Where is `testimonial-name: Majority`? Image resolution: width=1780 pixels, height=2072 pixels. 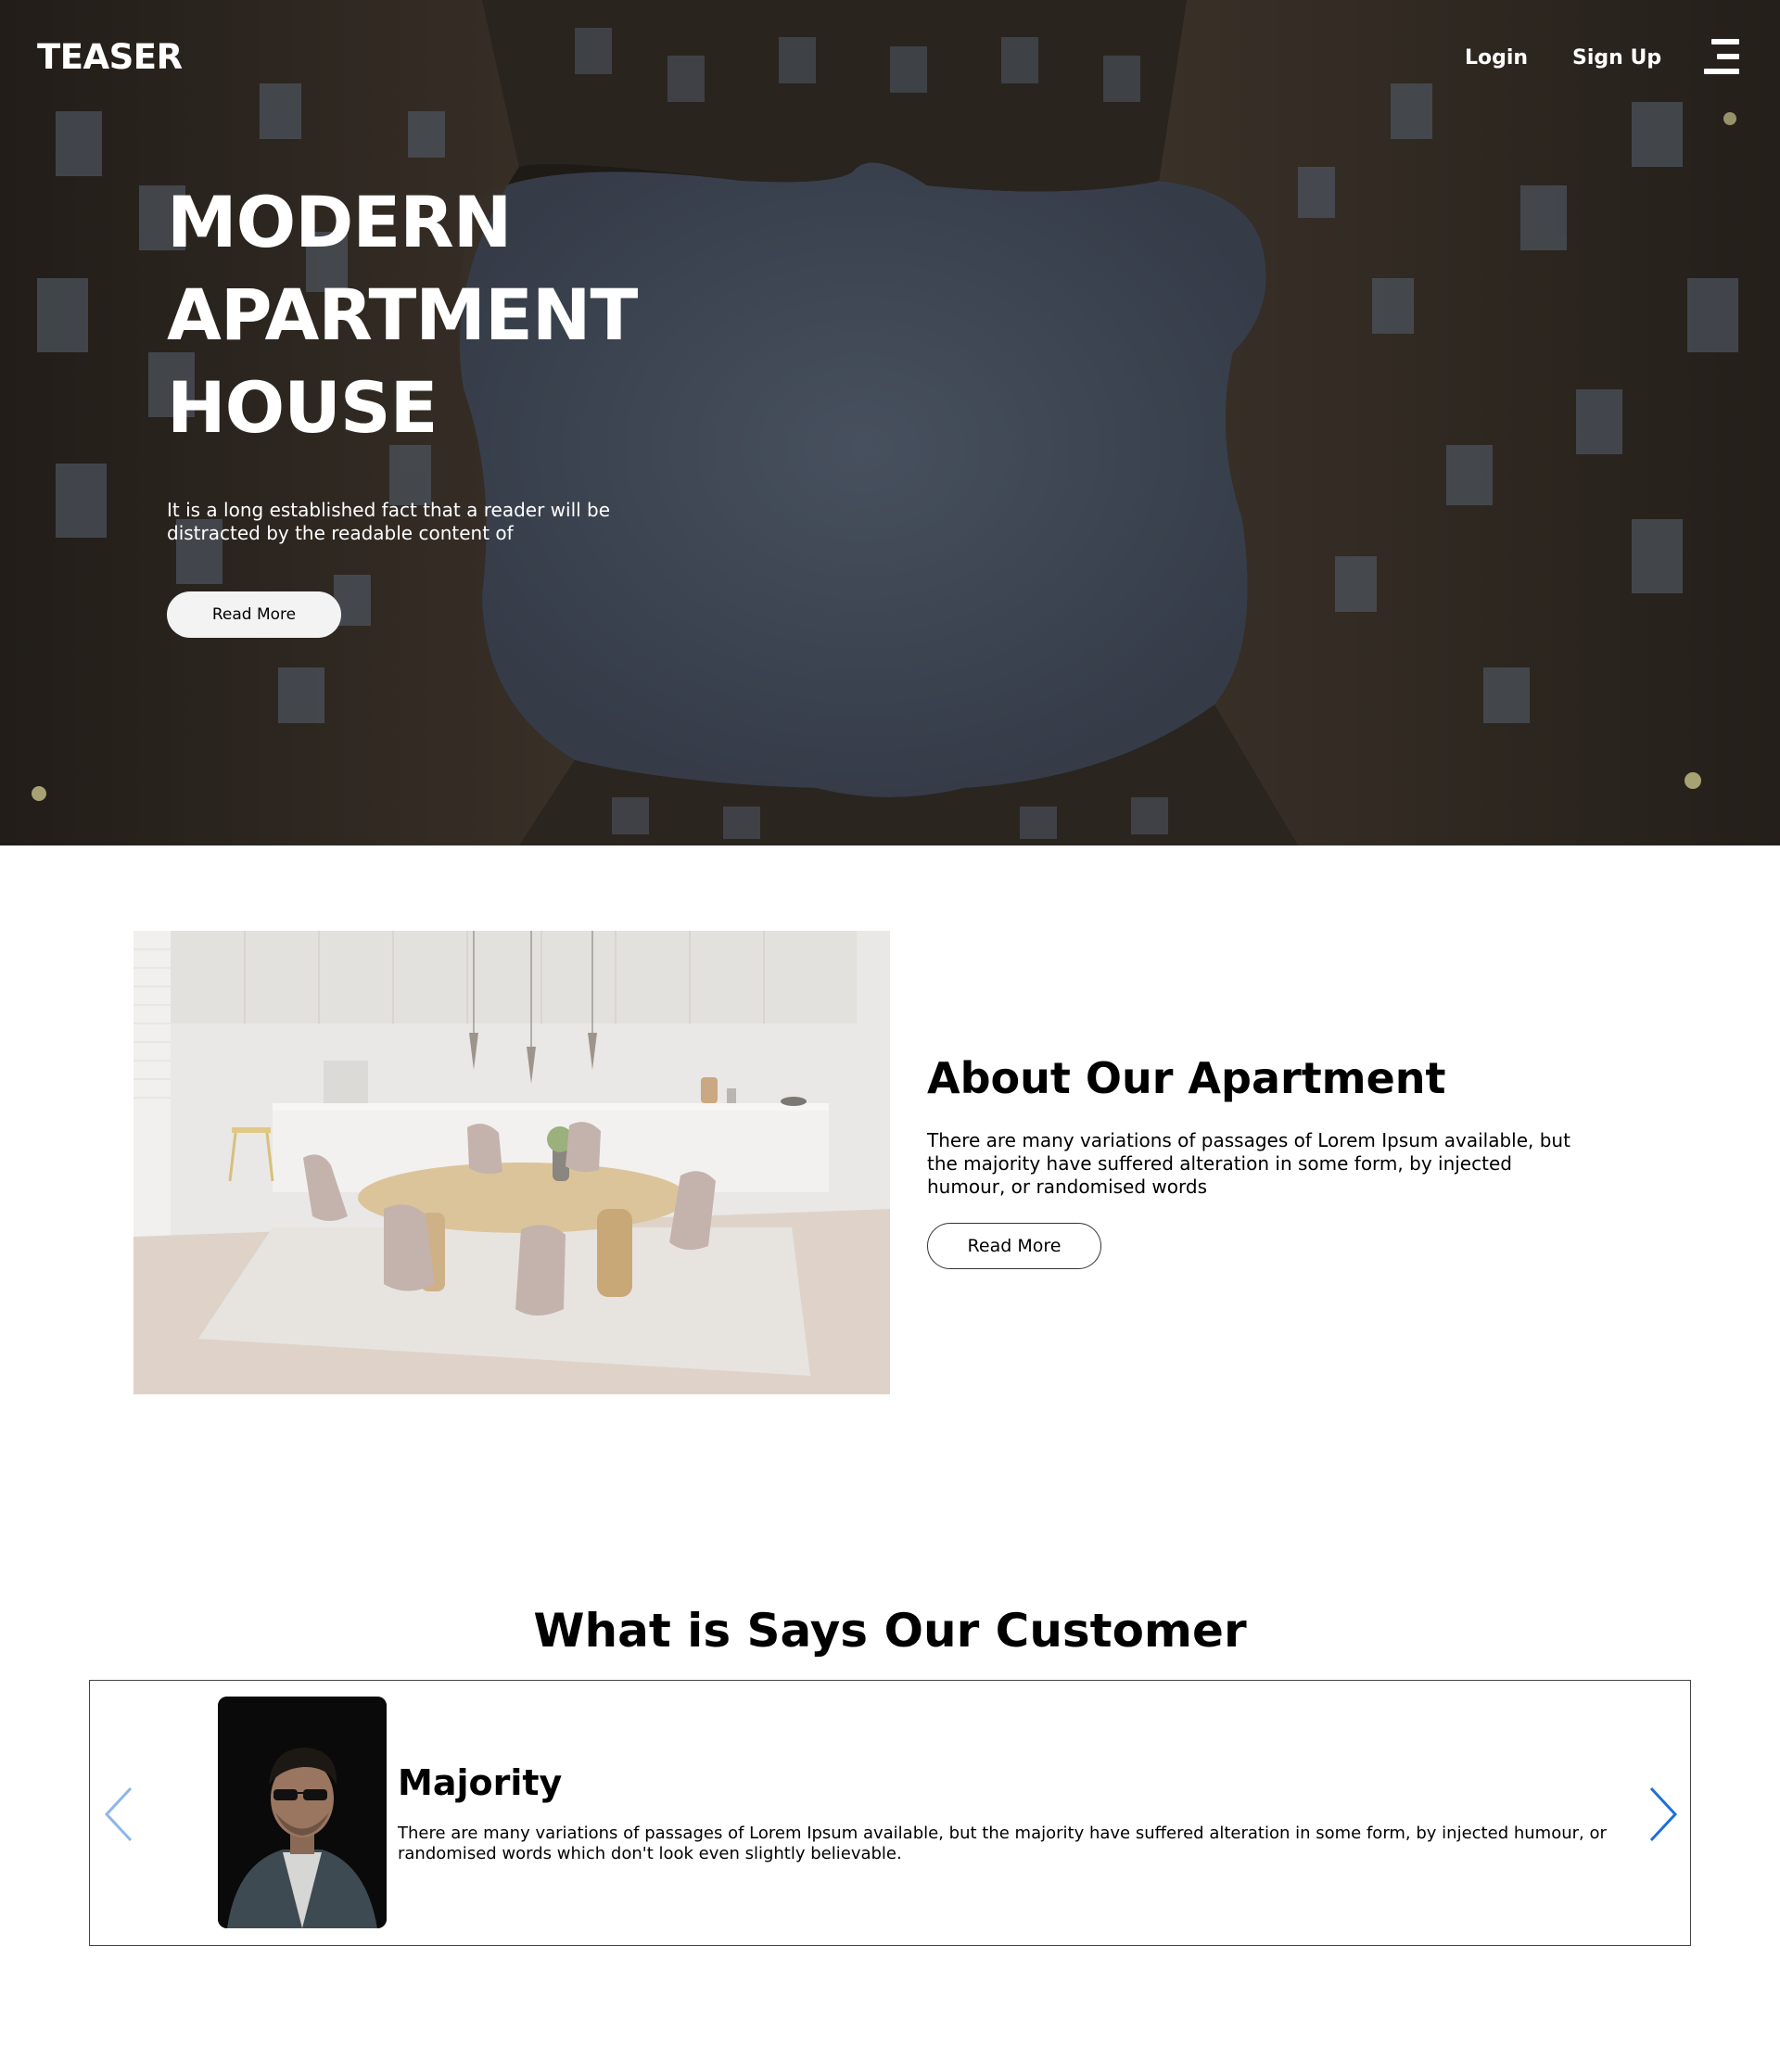 testimonial-name: Majority is located at coordinates (480, 1783).